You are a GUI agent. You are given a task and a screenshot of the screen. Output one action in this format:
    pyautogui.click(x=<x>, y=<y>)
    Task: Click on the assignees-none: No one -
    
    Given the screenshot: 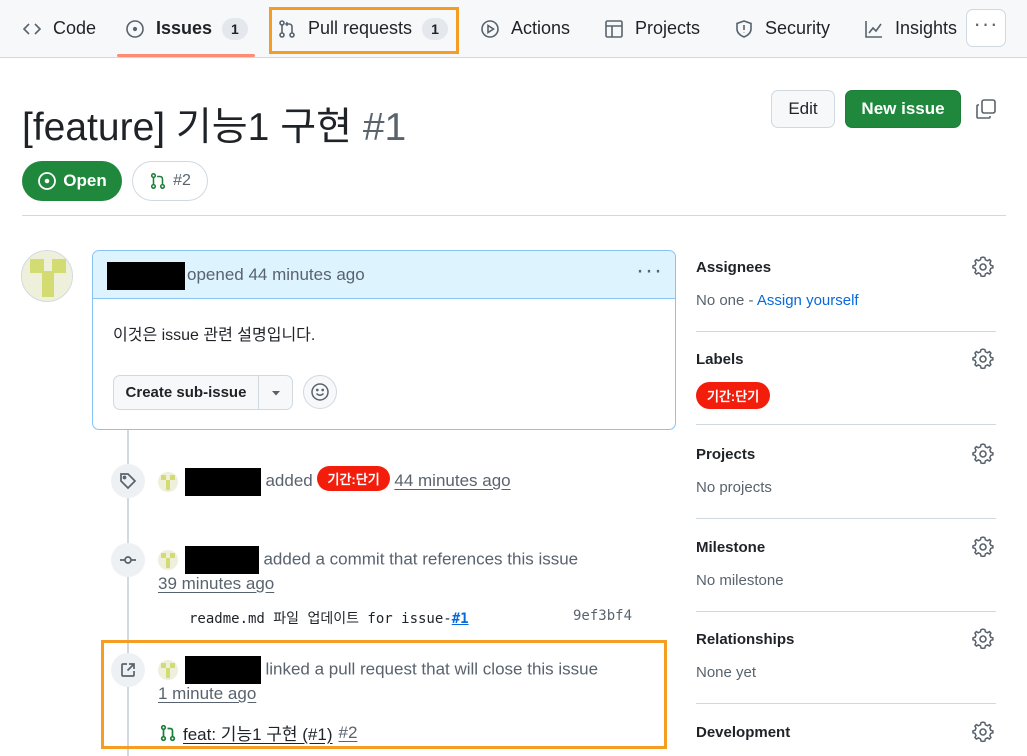 What is the action you would take?
    pyautogui.click(x=726, y=300)
    